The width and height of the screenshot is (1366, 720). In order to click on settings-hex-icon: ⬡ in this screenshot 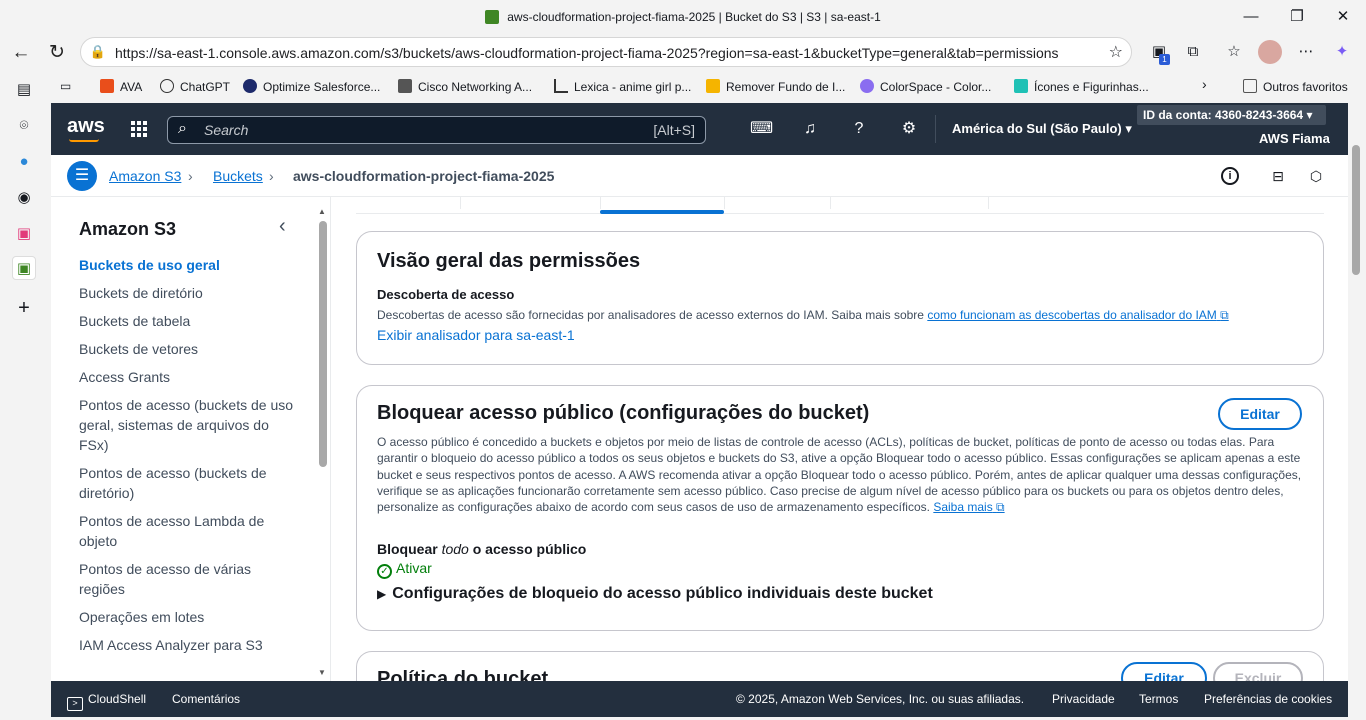, I will do `click(1316, 176)`.